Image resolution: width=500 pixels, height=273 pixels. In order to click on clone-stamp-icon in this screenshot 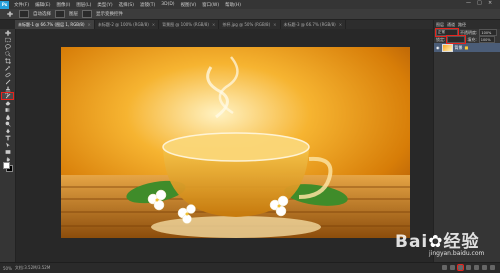, I will do `click(7, 89)`.